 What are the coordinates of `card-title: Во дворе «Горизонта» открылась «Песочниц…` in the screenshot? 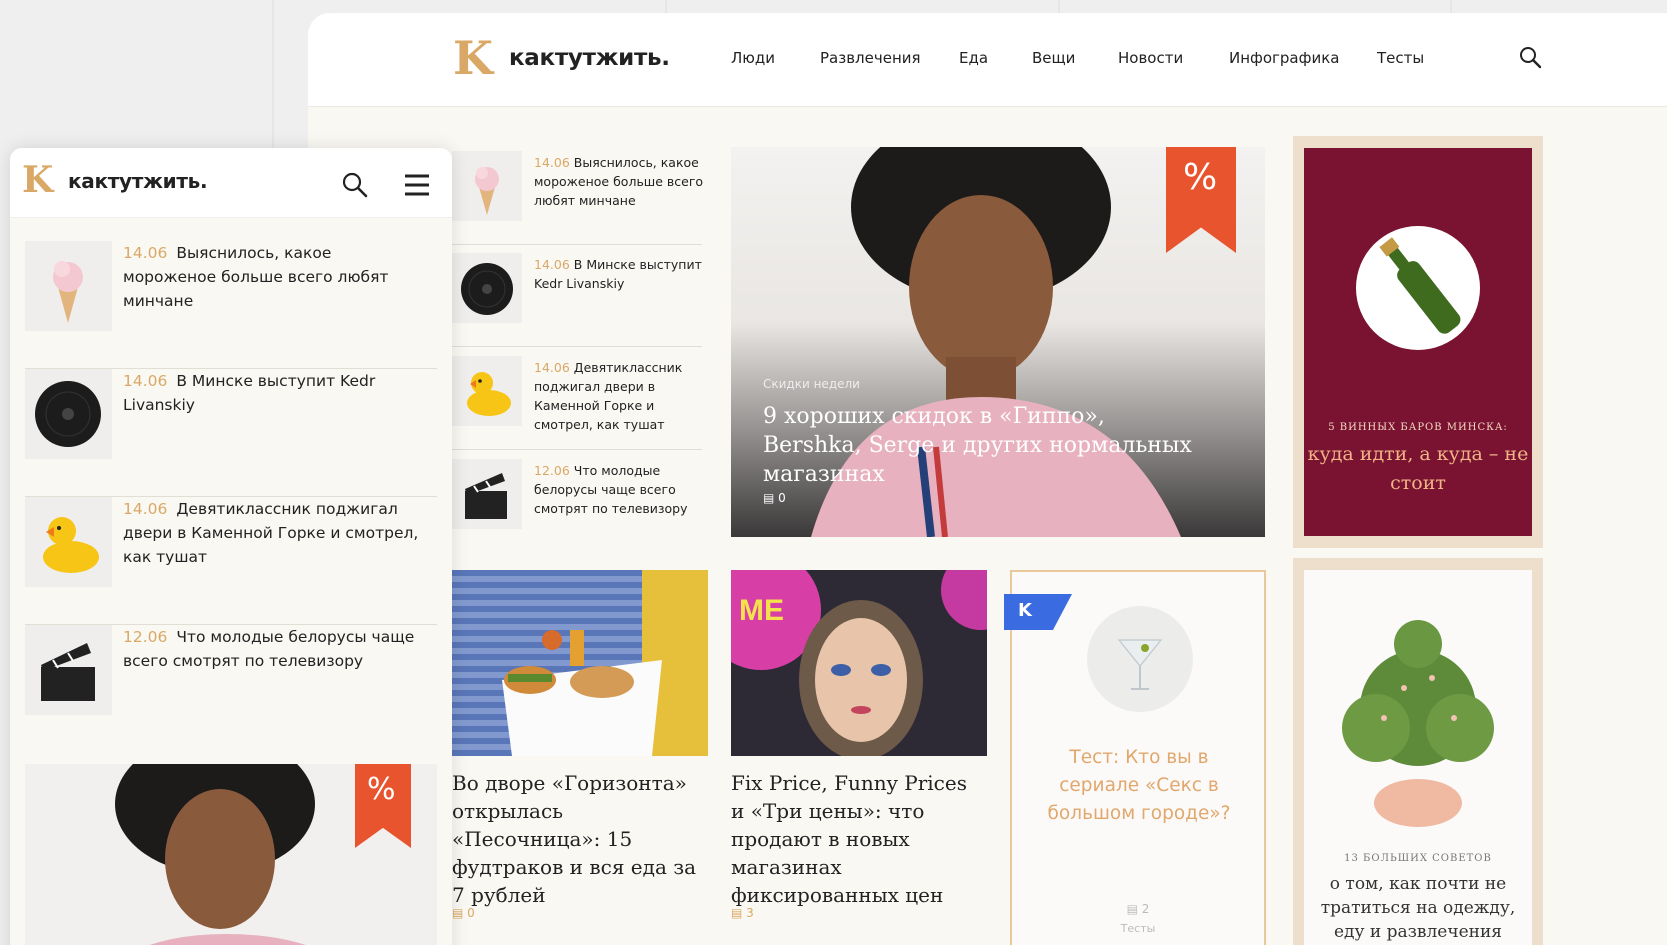 It's located at (582, 839).